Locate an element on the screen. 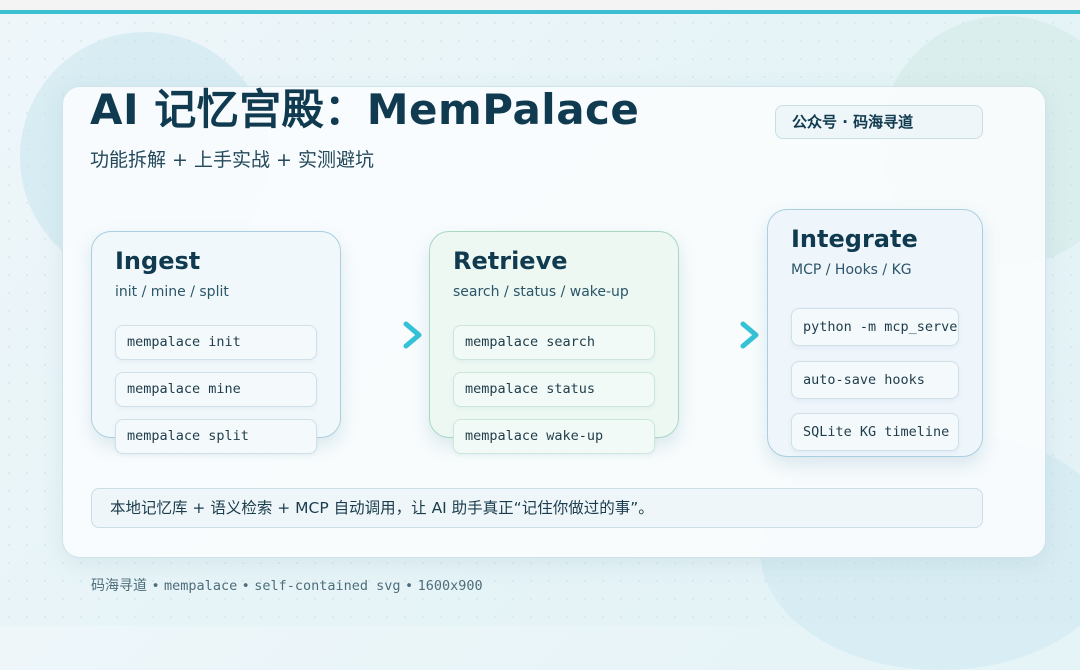 This screenshot has width=1080, height=670. page-title: AI 记忆宫殿：MemPalace is located at coordinates (365, 109).